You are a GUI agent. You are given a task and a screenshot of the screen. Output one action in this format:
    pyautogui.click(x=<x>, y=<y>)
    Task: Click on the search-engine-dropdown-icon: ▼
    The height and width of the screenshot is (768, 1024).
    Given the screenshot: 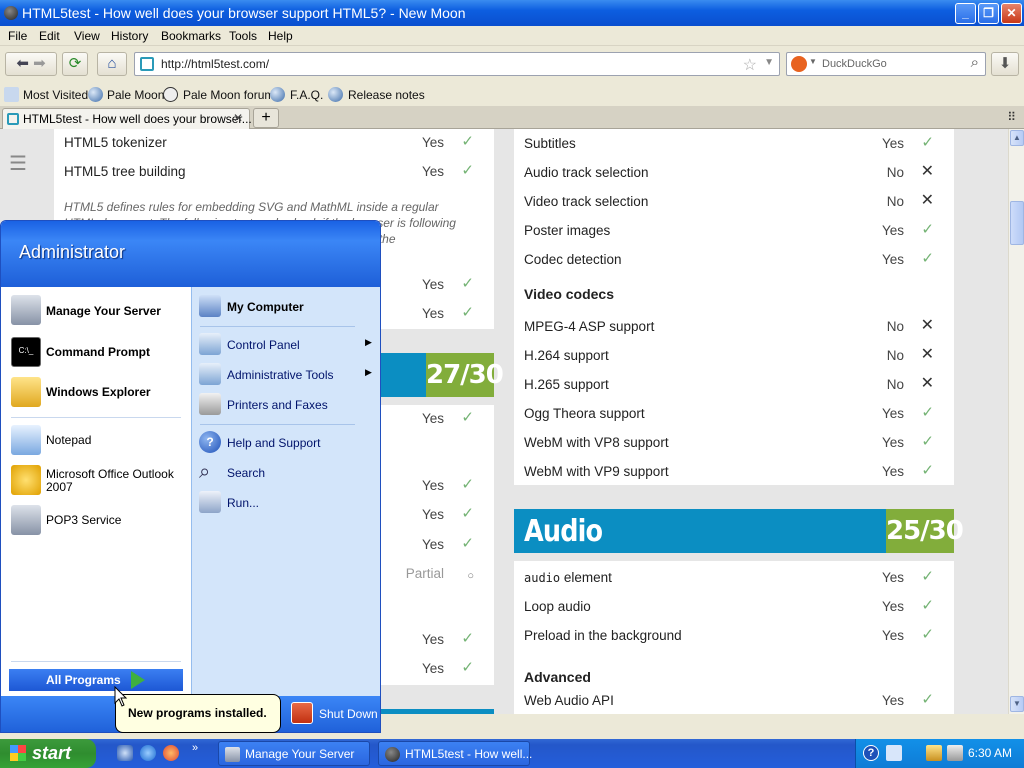 What is the action you would take?
    pyautogui.click(x=813, y=61)
    